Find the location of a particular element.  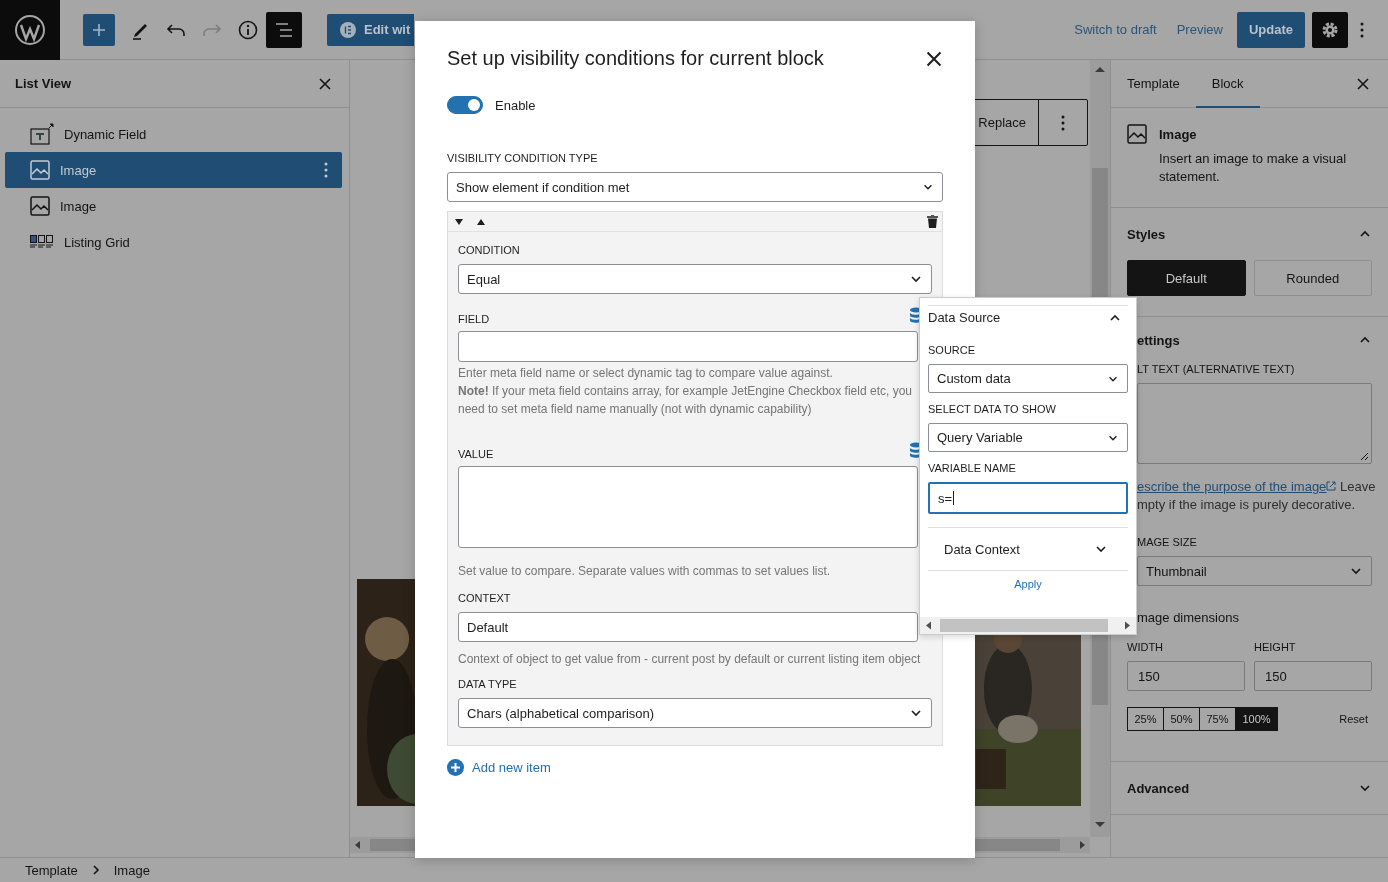

info-icon is located at coordinates (248, 29).